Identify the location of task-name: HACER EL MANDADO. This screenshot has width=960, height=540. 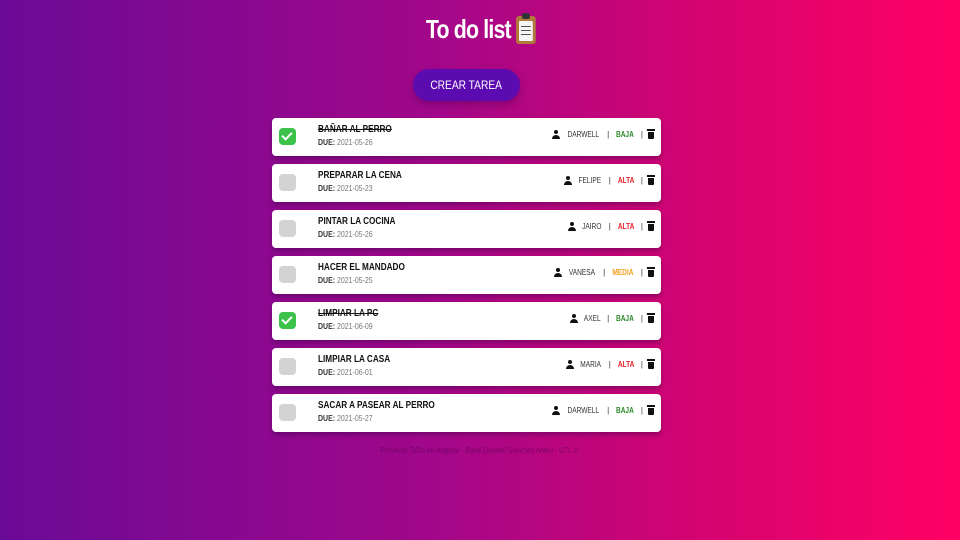
(361, 267).